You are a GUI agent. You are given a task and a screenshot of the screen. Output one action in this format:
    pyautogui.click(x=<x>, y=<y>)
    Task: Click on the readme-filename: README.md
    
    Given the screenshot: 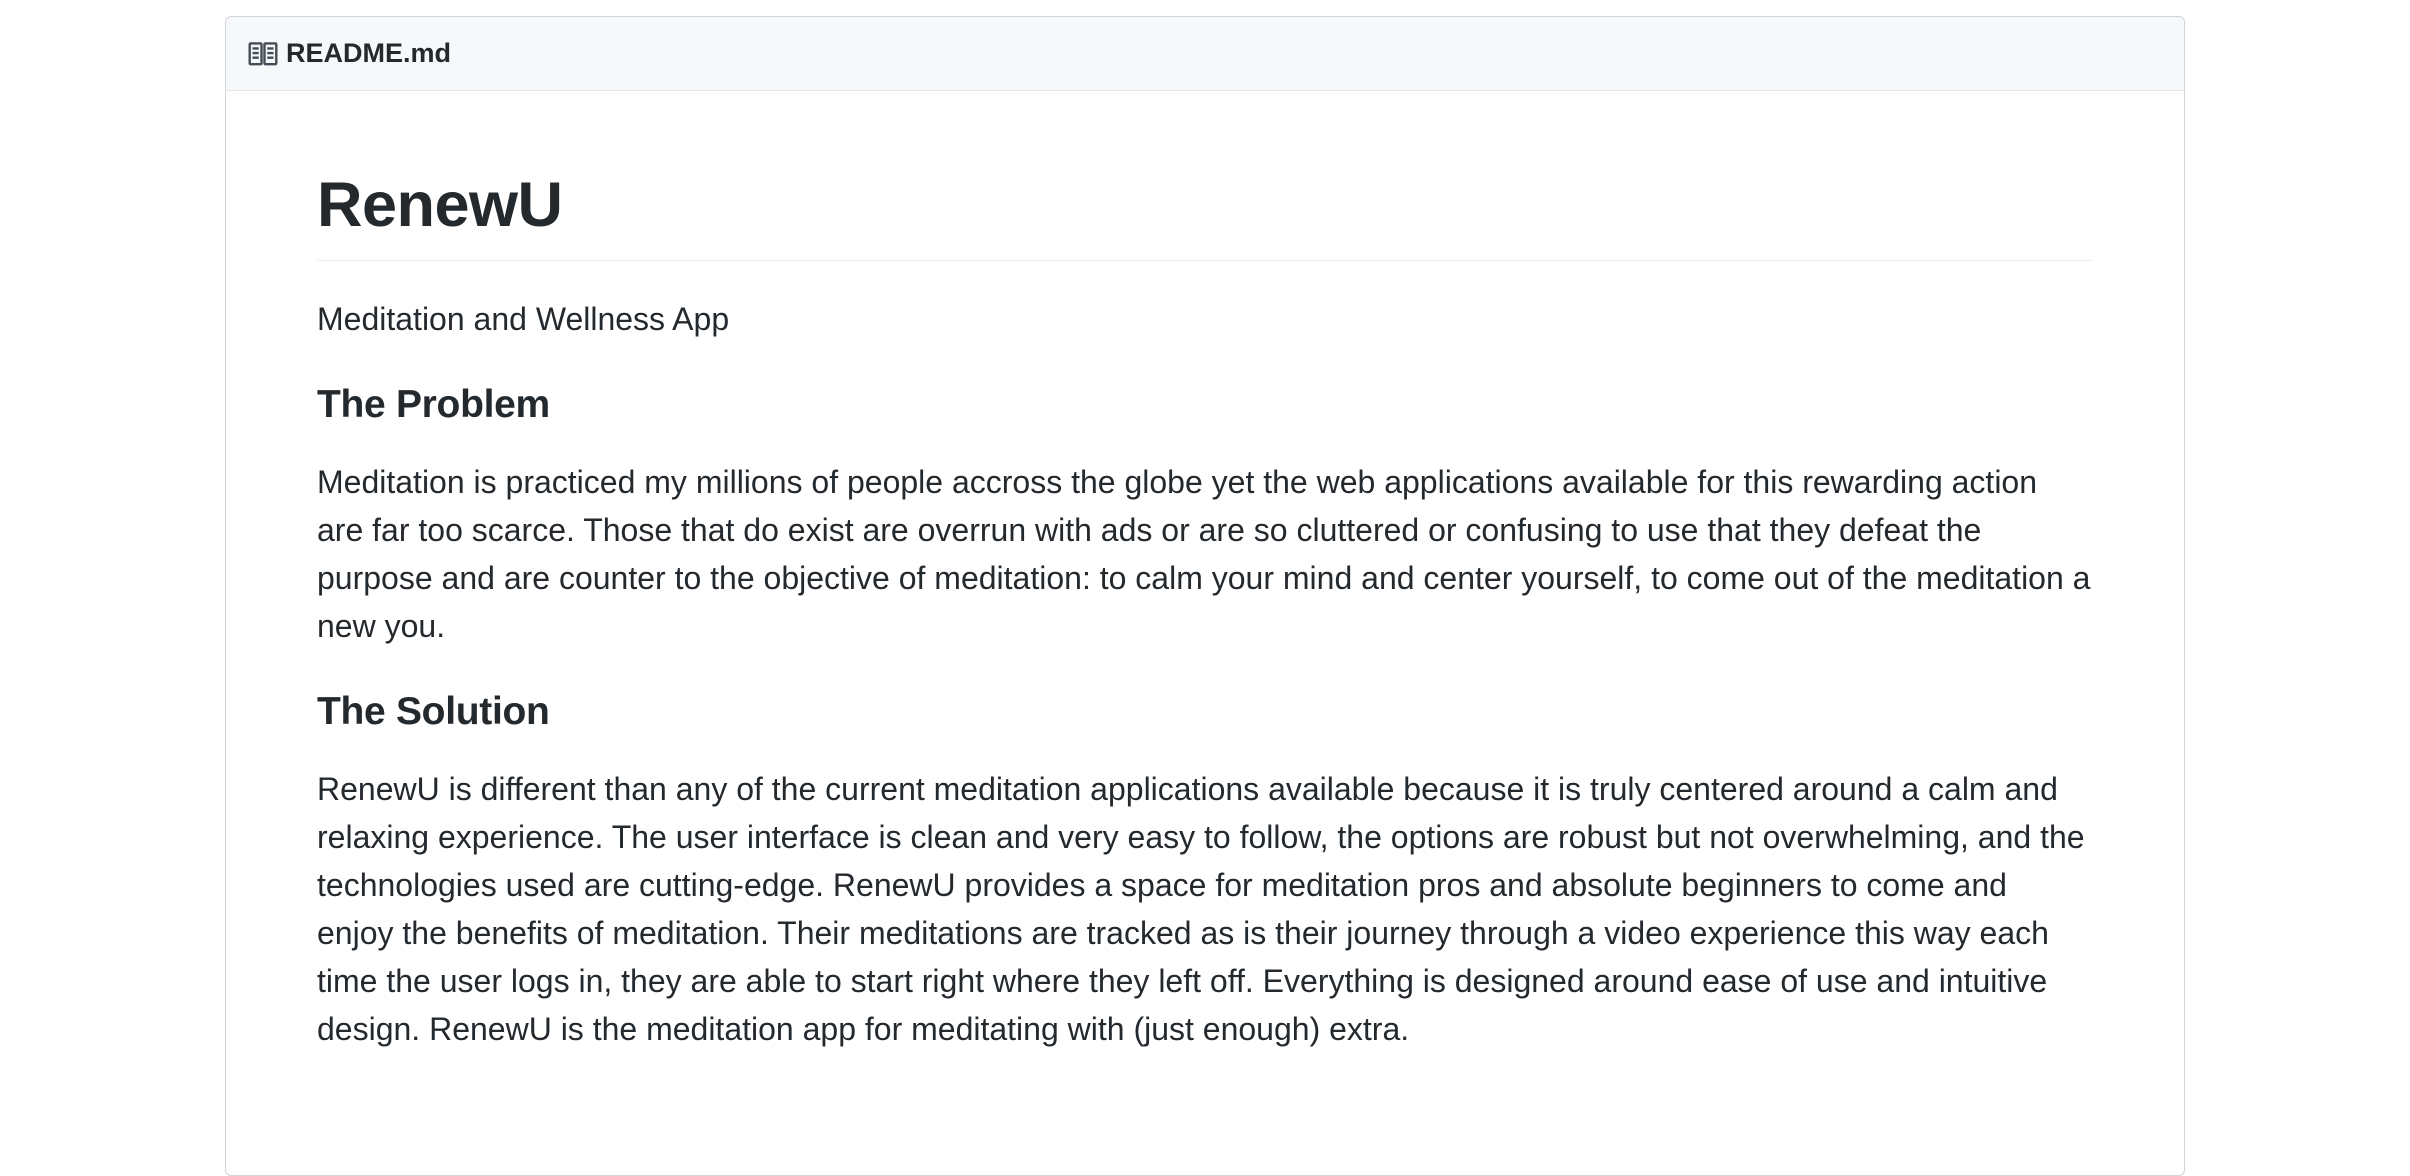 What is the action you would take?
    pyautogui.click(x=369, y=53)
    